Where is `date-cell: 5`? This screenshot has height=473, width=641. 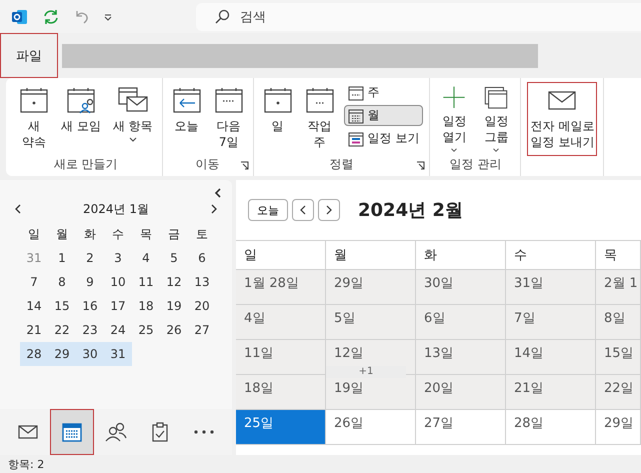
date-cell: 5 is located at coordinates (174, 258).